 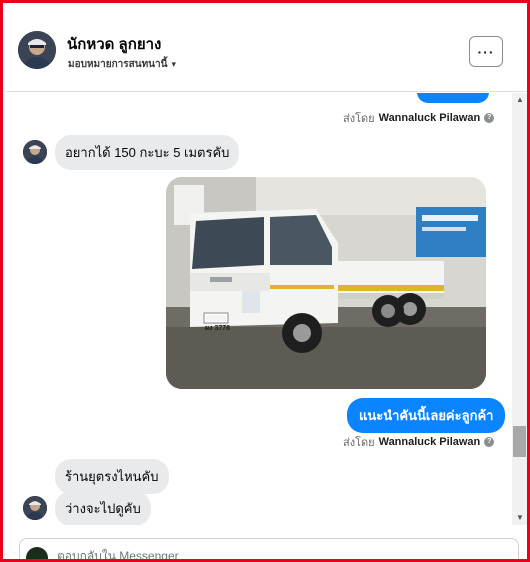 I want to click on scrollbar-thumb, so click(x=519, y=441).